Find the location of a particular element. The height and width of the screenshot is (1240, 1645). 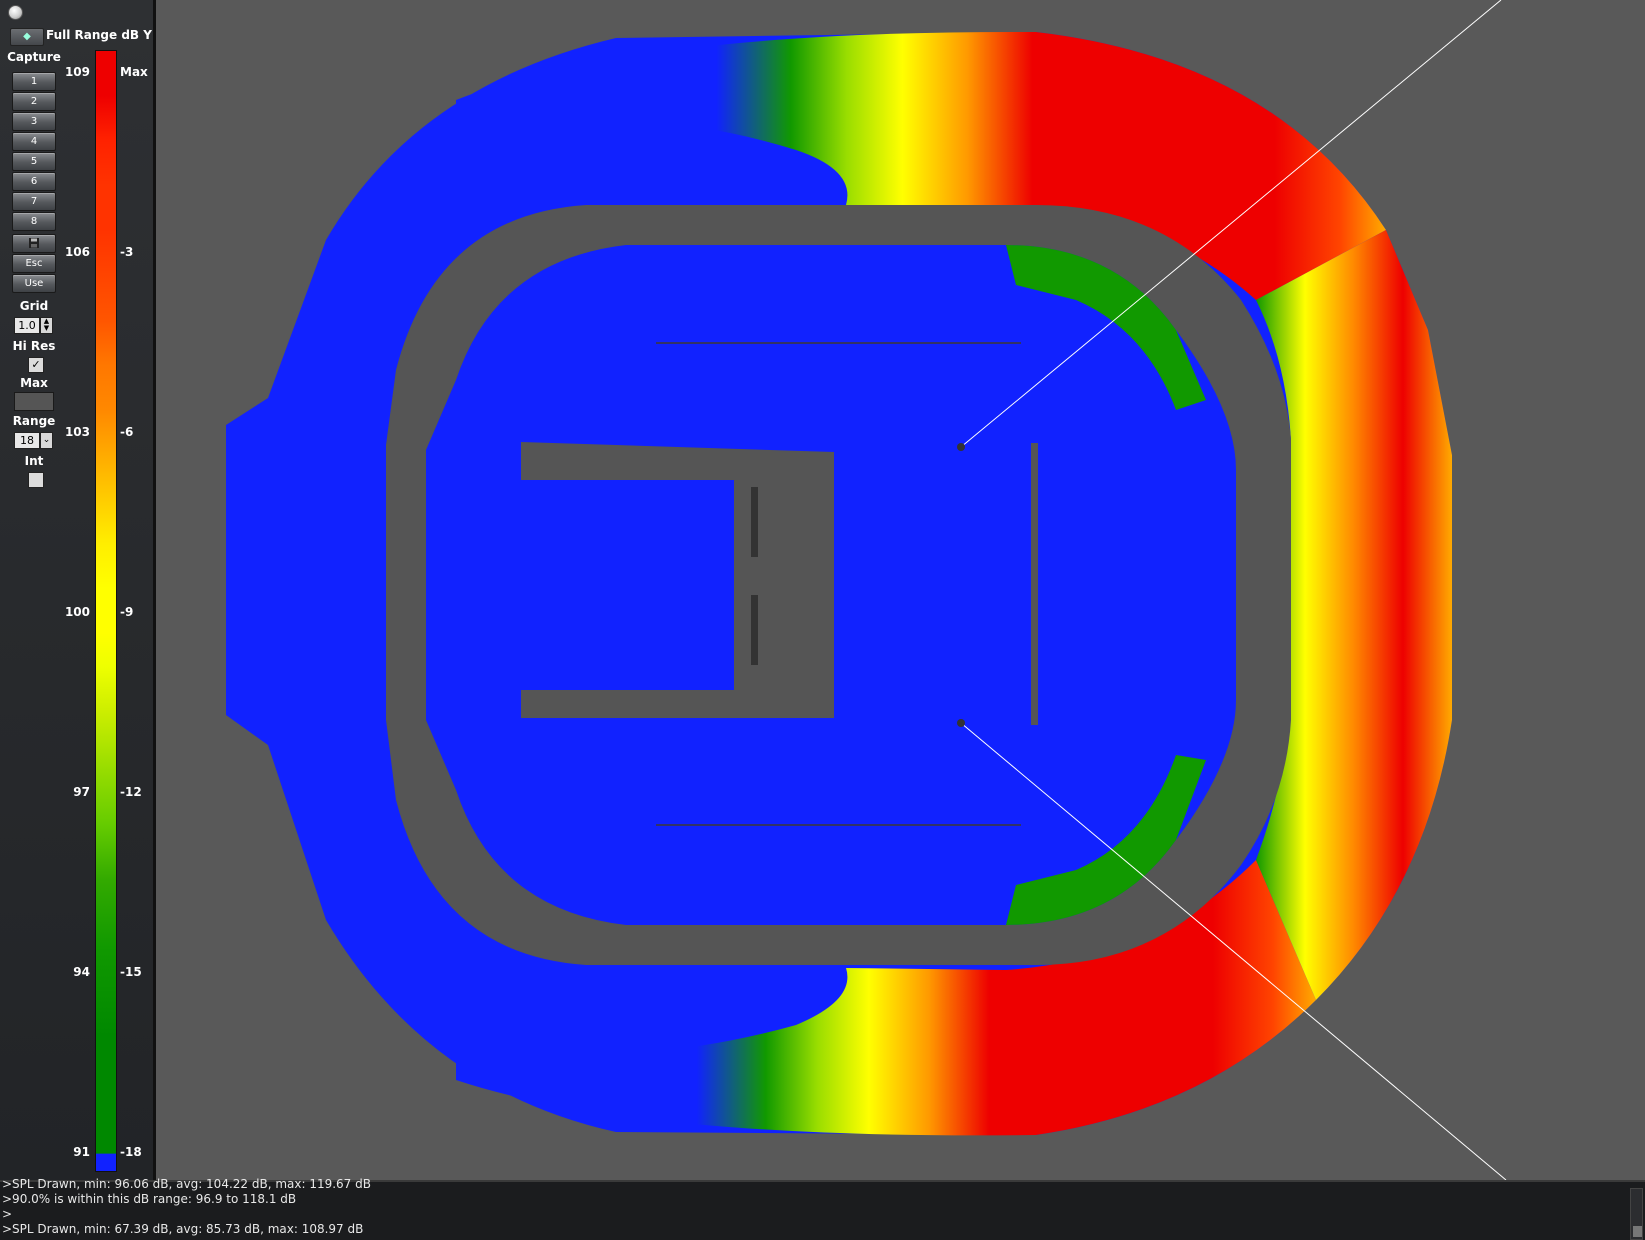

console-scroll-thumb is located at coordinates (1637, 1231).